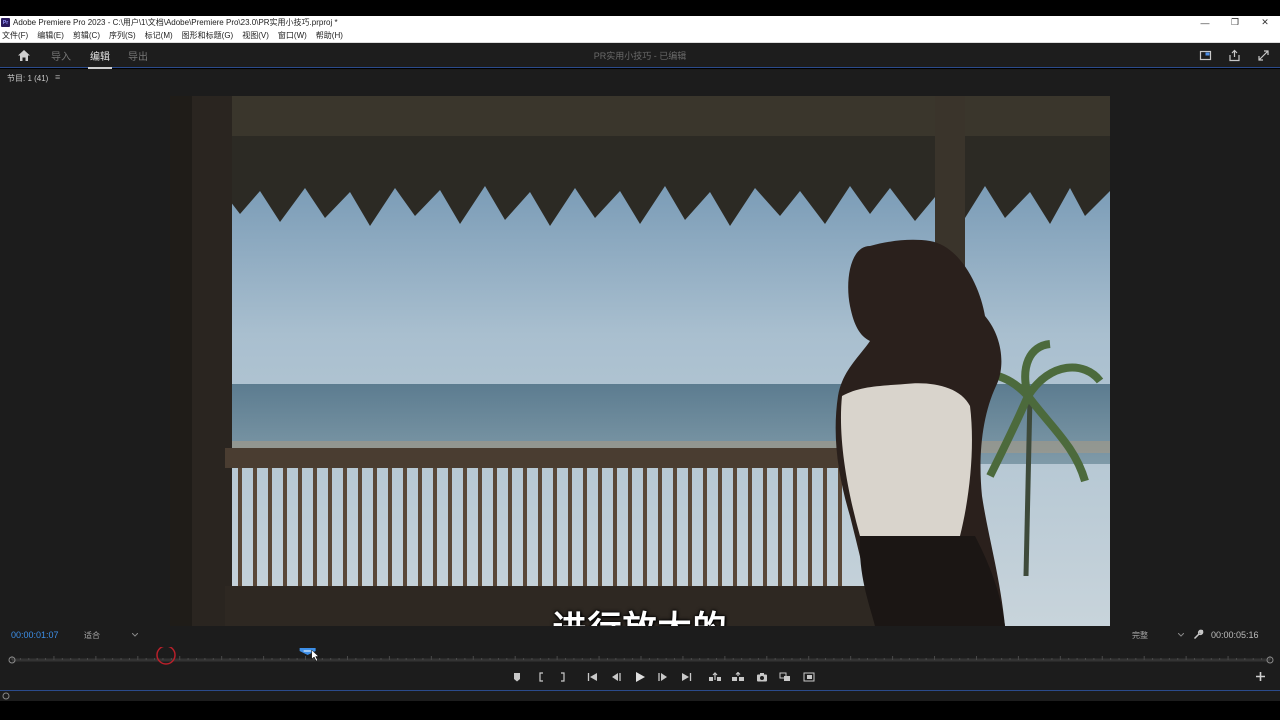 The image size is (1280, 720). Describe the element at coordinates (50, 35) in the screenshot. I see `menu-edit: 编辑(E)` at that location.